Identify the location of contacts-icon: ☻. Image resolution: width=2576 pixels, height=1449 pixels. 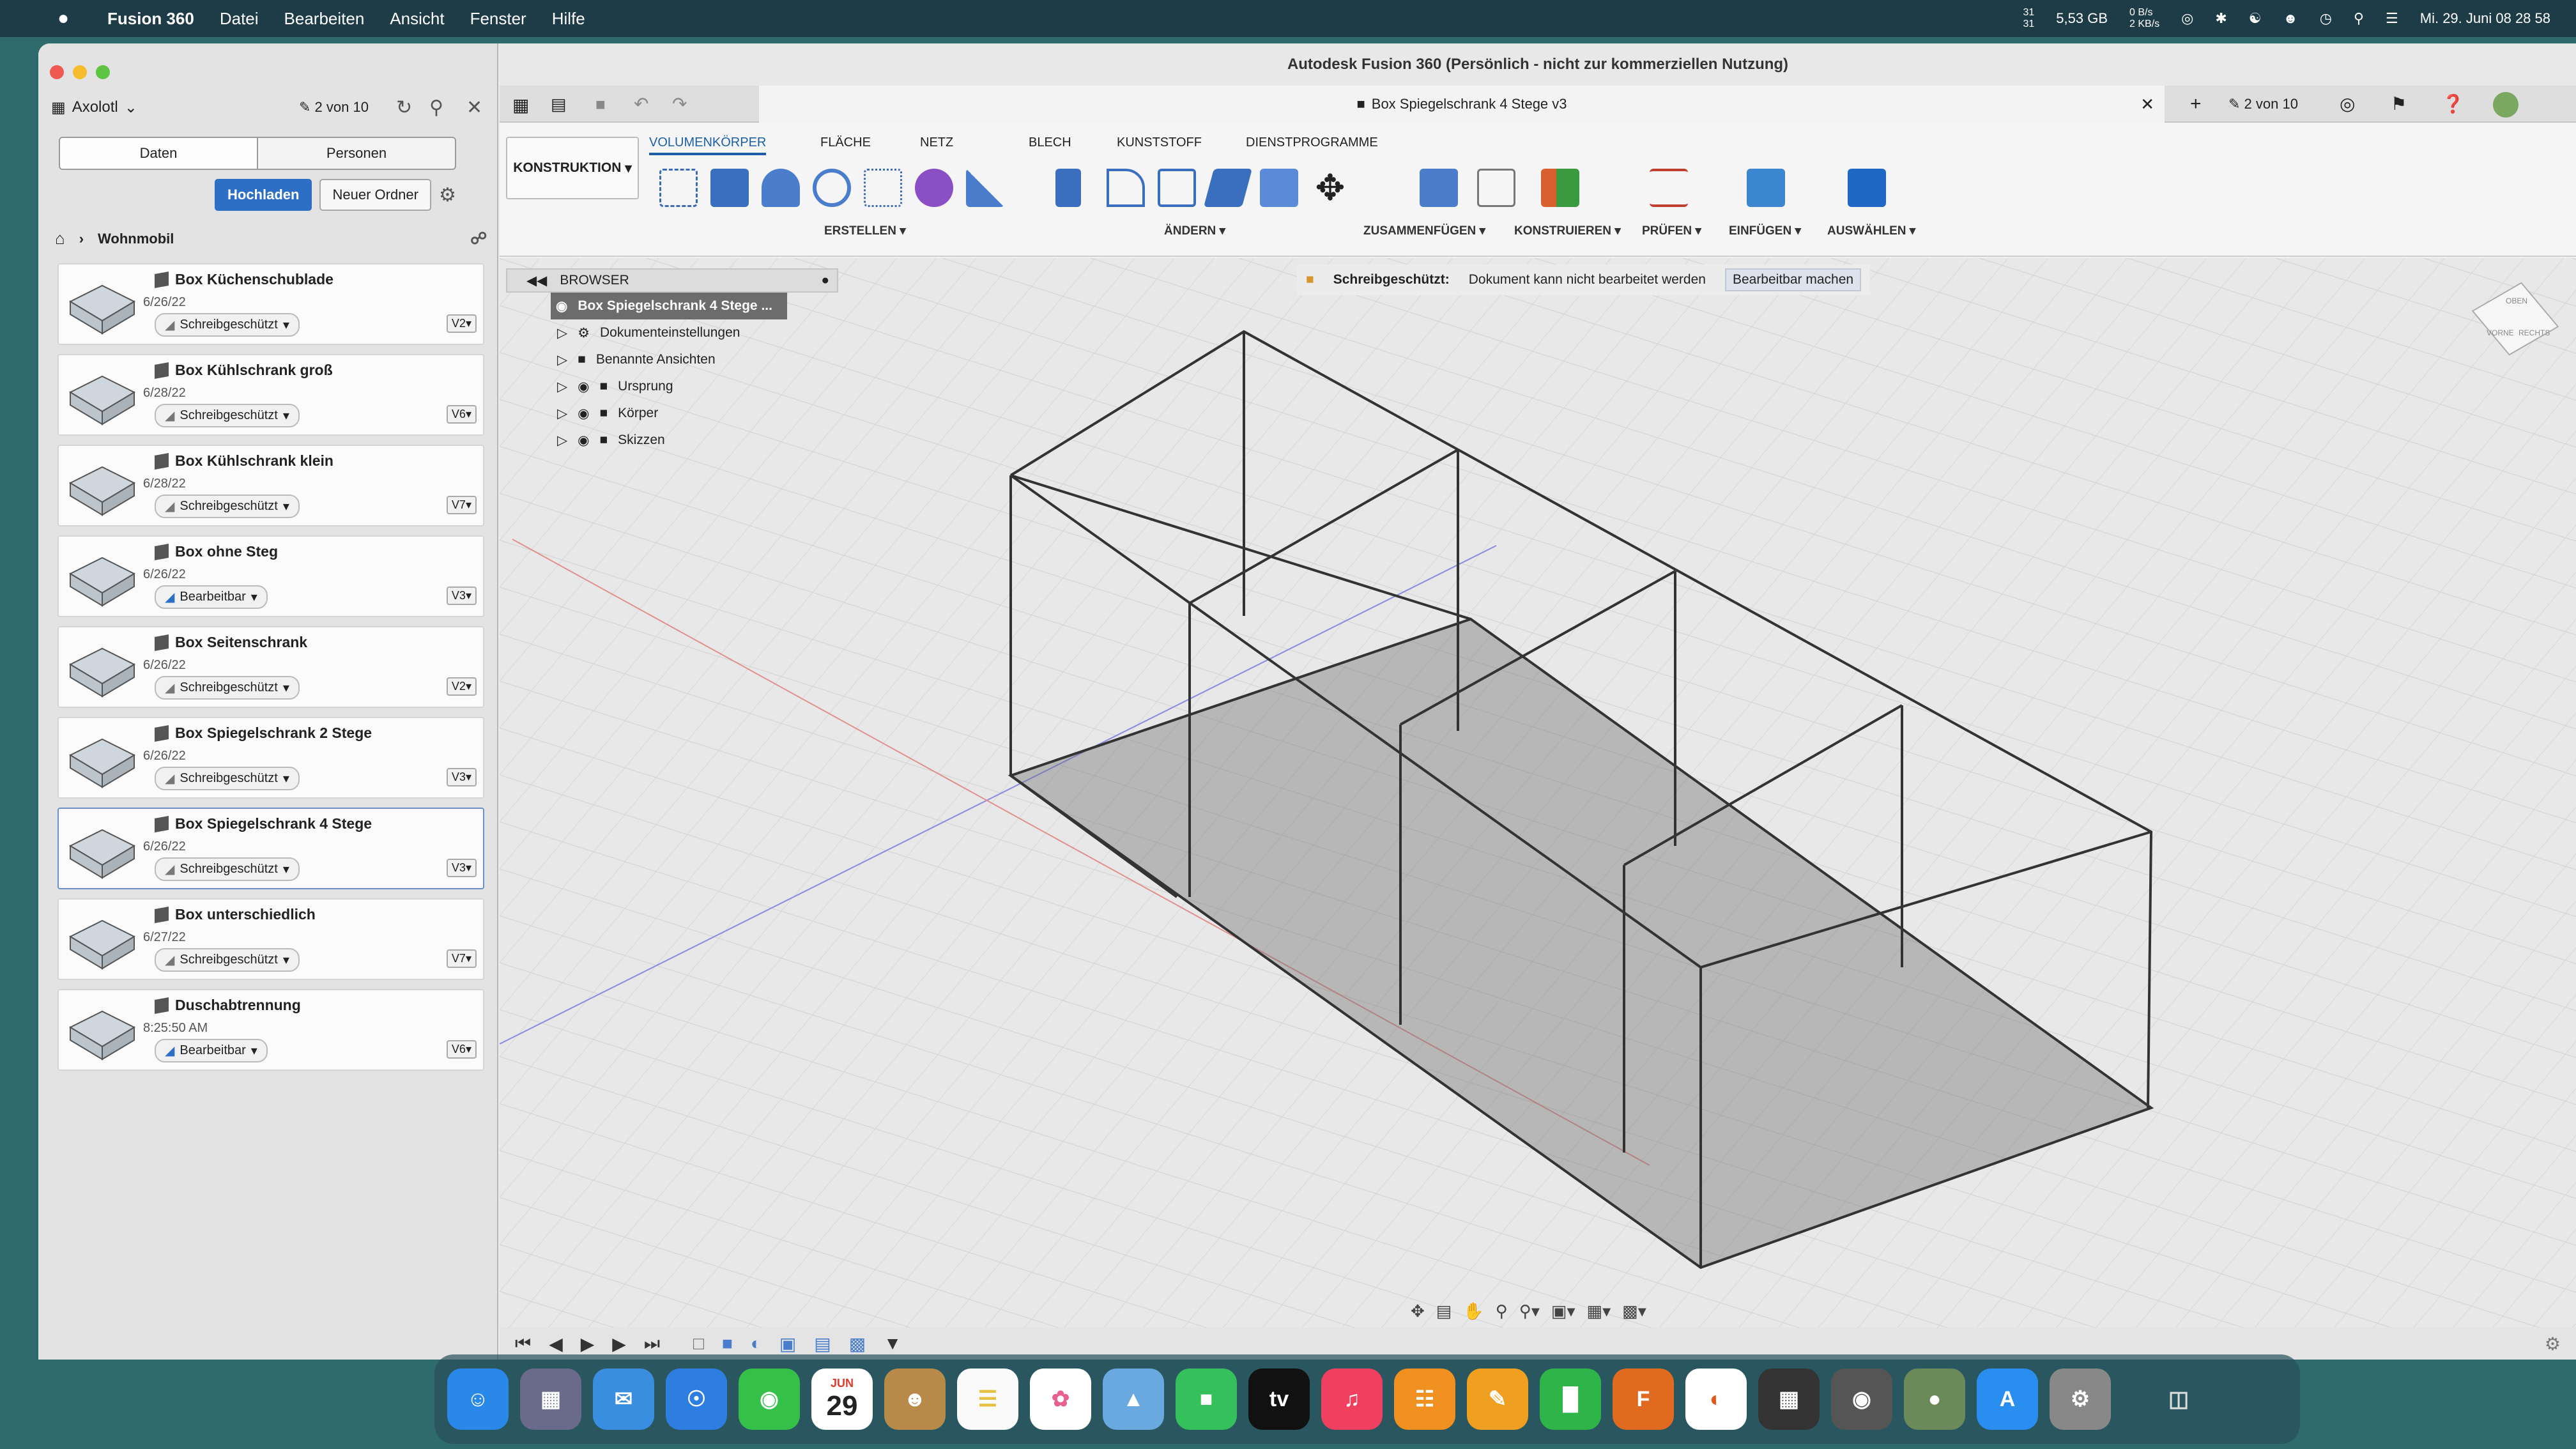
(915, 1399).